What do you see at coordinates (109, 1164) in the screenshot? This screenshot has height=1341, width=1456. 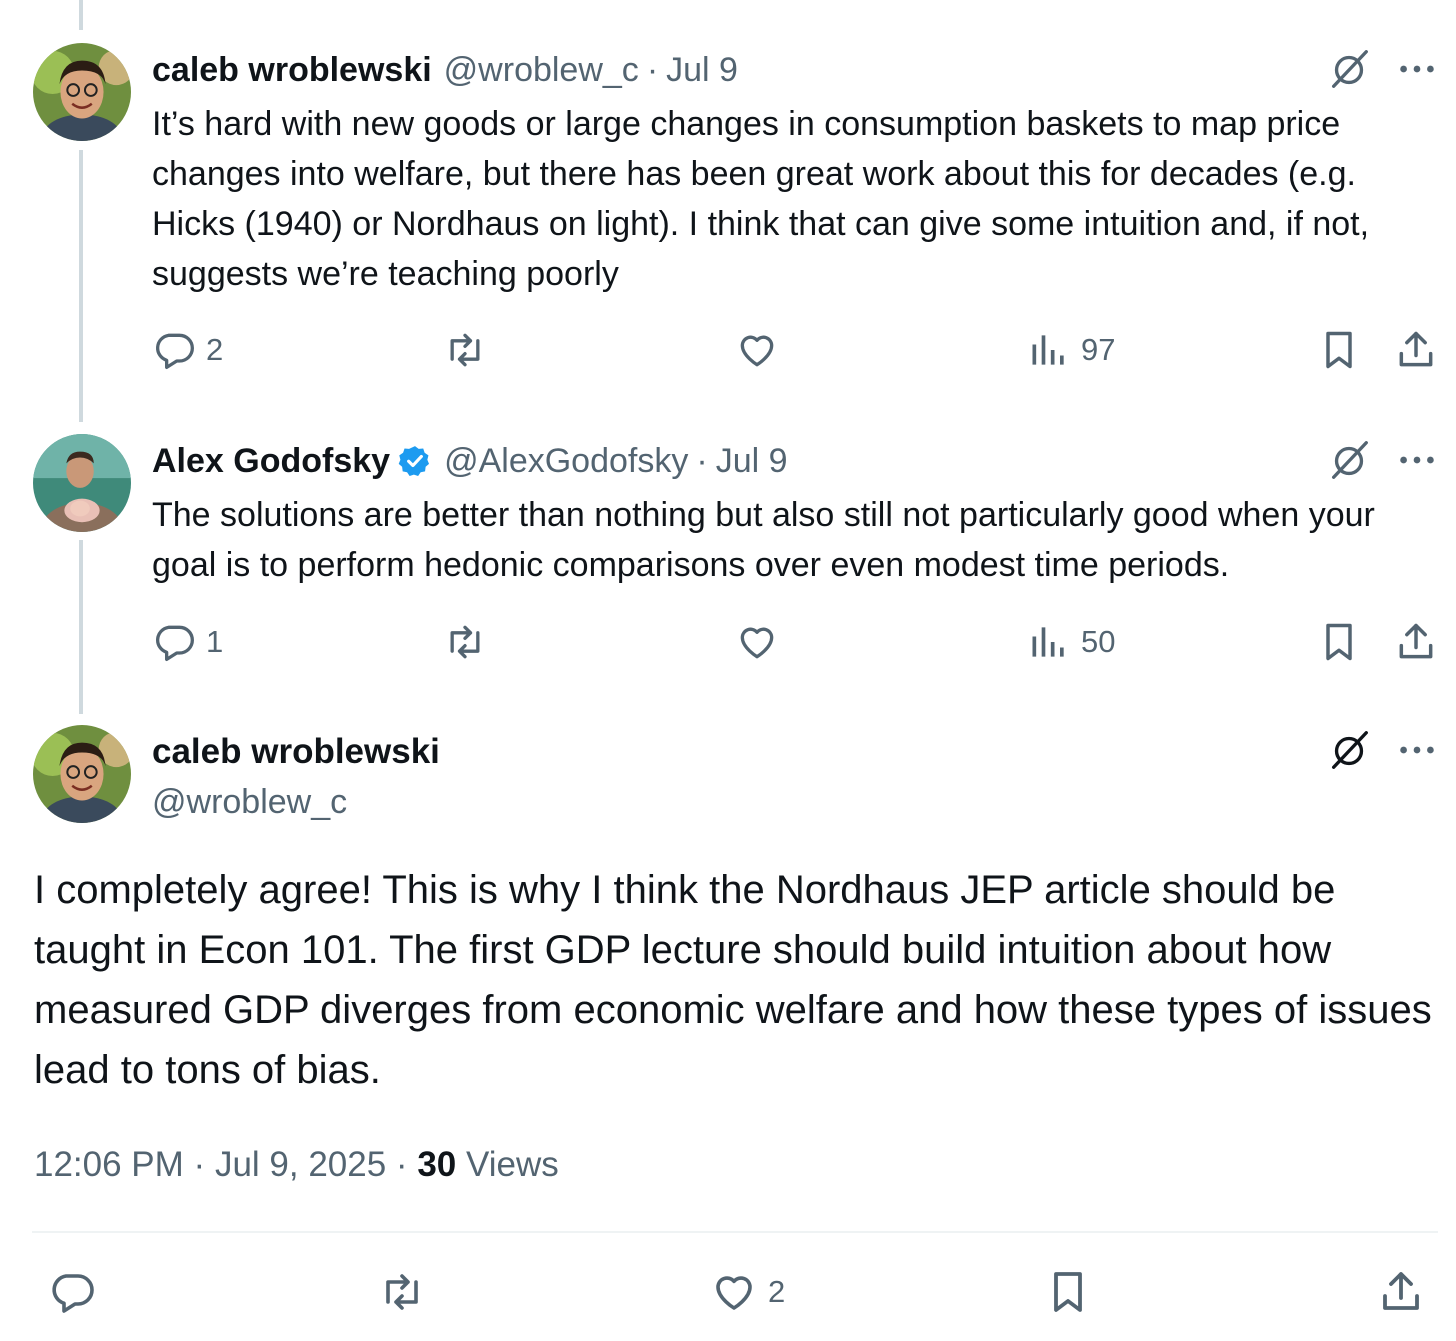 I see `tweet-time: 12:06 PM` at bounding box center [109, 1164].